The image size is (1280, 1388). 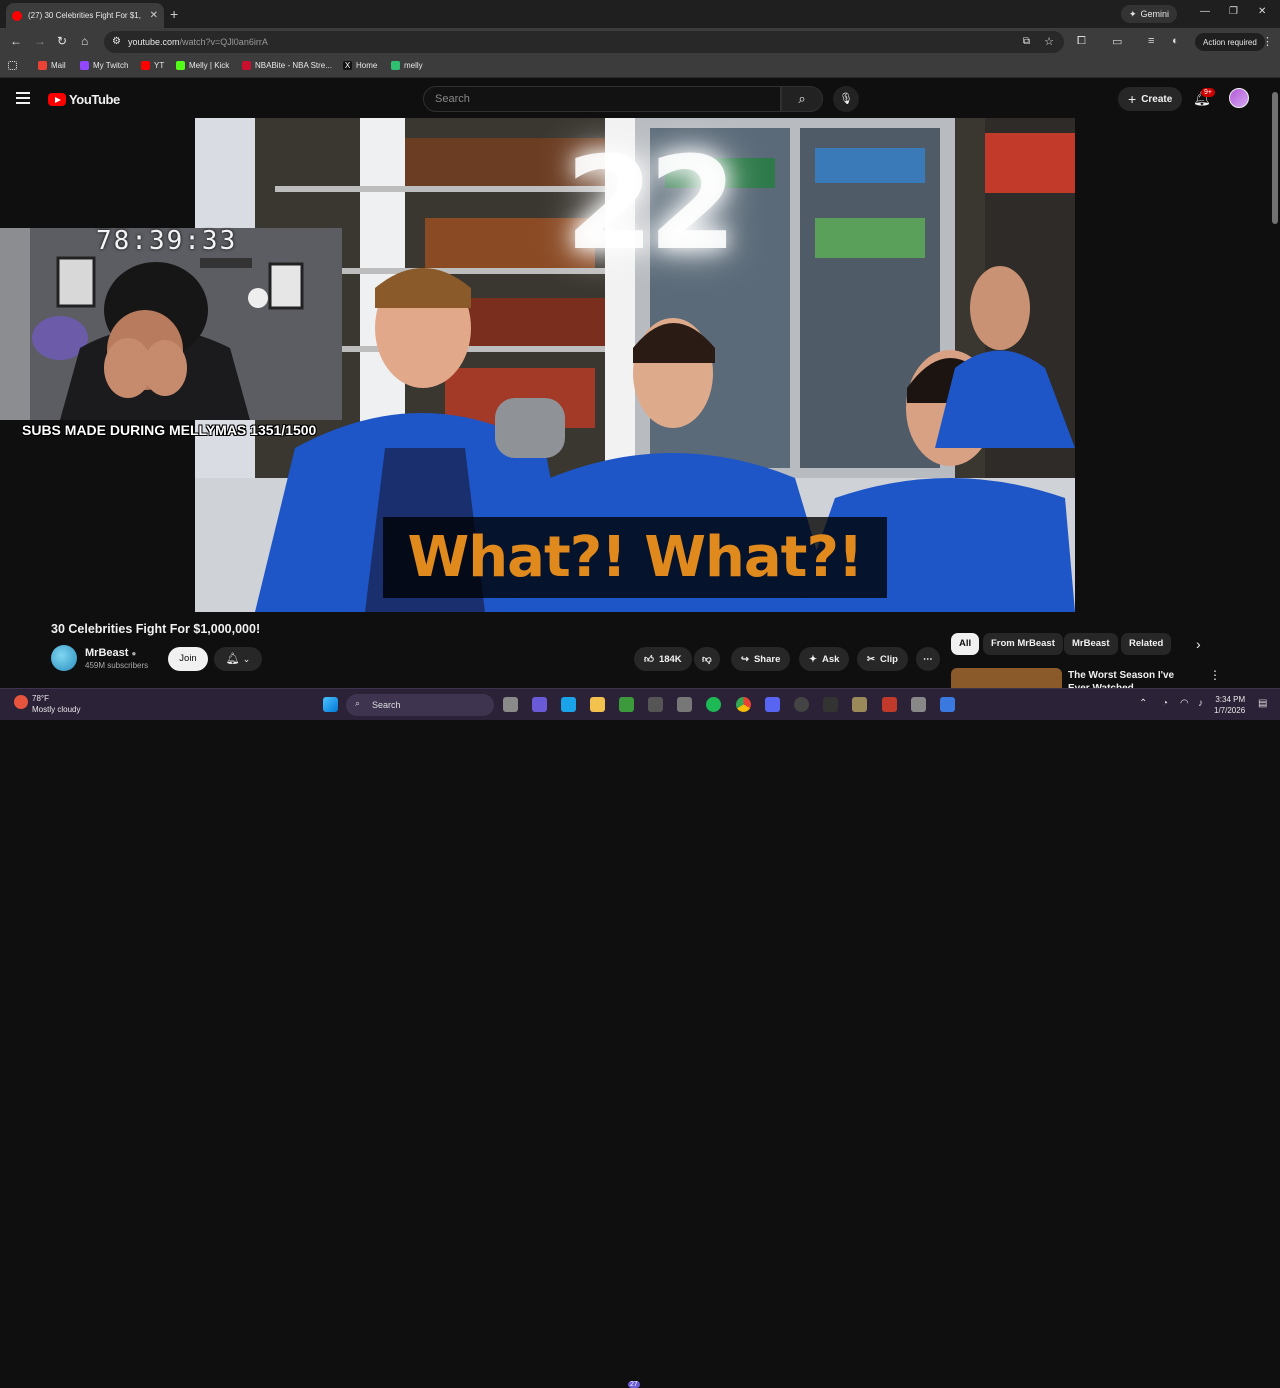 What do you see at coordinates (171, 324) in the screenshot?
I see `streamer-webcam-overlay` at bounding box center [171, 324].